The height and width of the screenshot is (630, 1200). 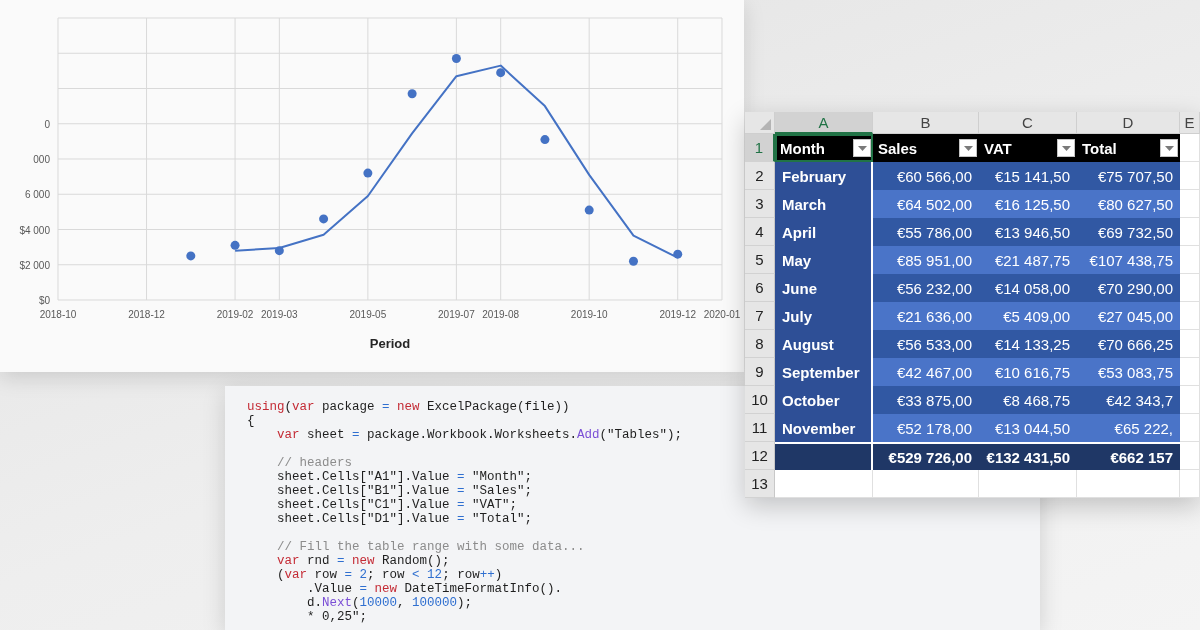 What do you see at coordinates (1028, 456) in the screenshot?
I see `table-cell: €132 431,50` at bounding box center [1028, 456].